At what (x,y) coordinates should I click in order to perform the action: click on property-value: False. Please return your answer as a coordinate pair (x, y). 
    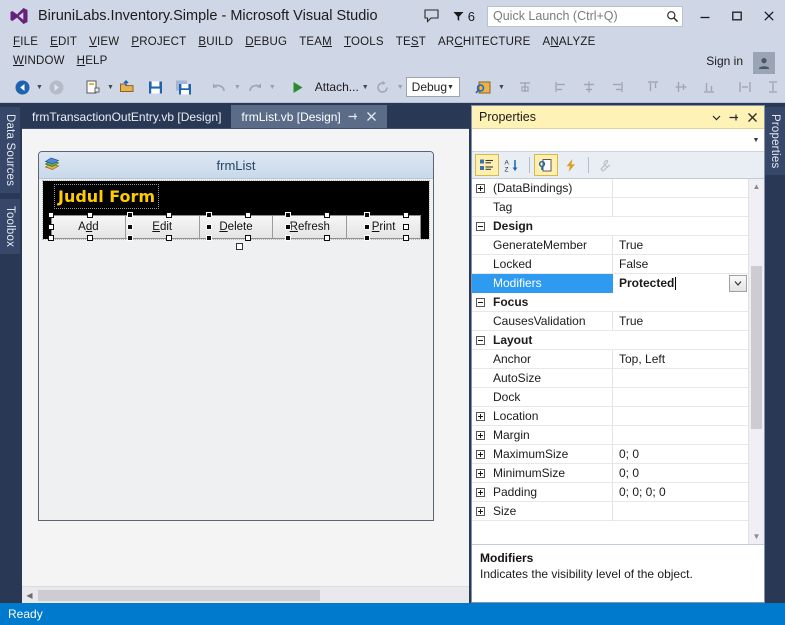
    Looking at the image, I should click on (680, 264).